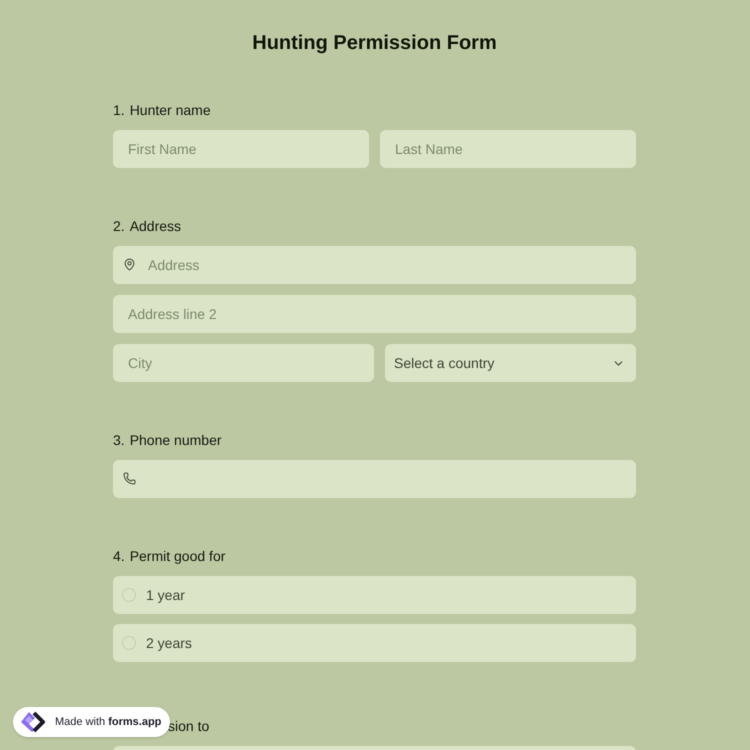  I want to click on question-number: 4., so click(119, 556).